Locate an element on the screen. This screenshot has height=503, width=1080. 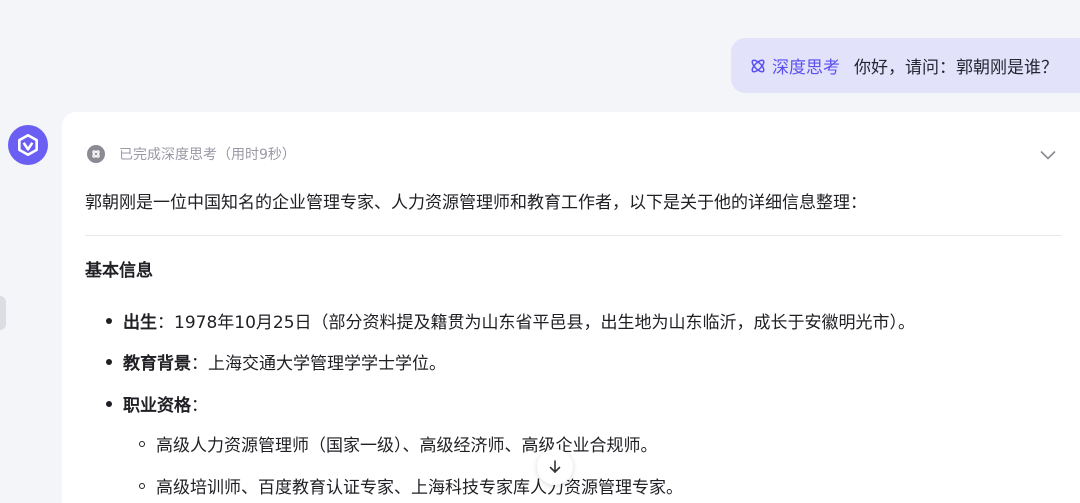
chevron-down-icon is located at coordinates (1048, 155).